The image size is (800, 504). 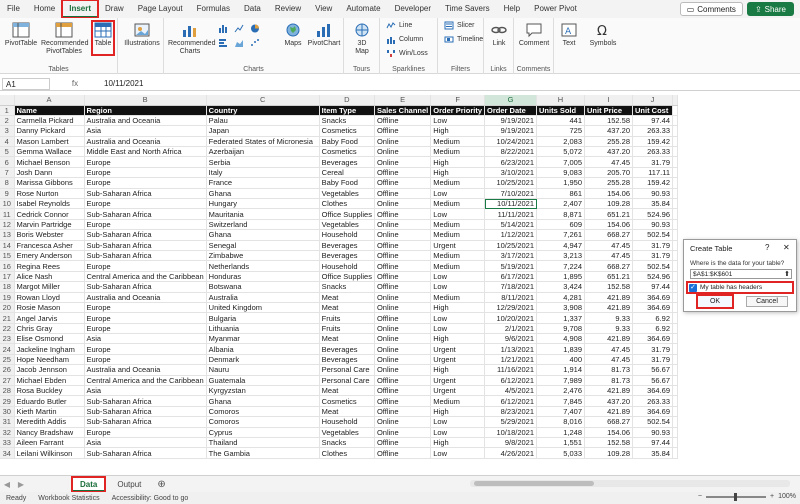 What do you see at coordinates (239, 28) in the screenshot?
I see `line-chart-button` at bounding box center [239, 28].